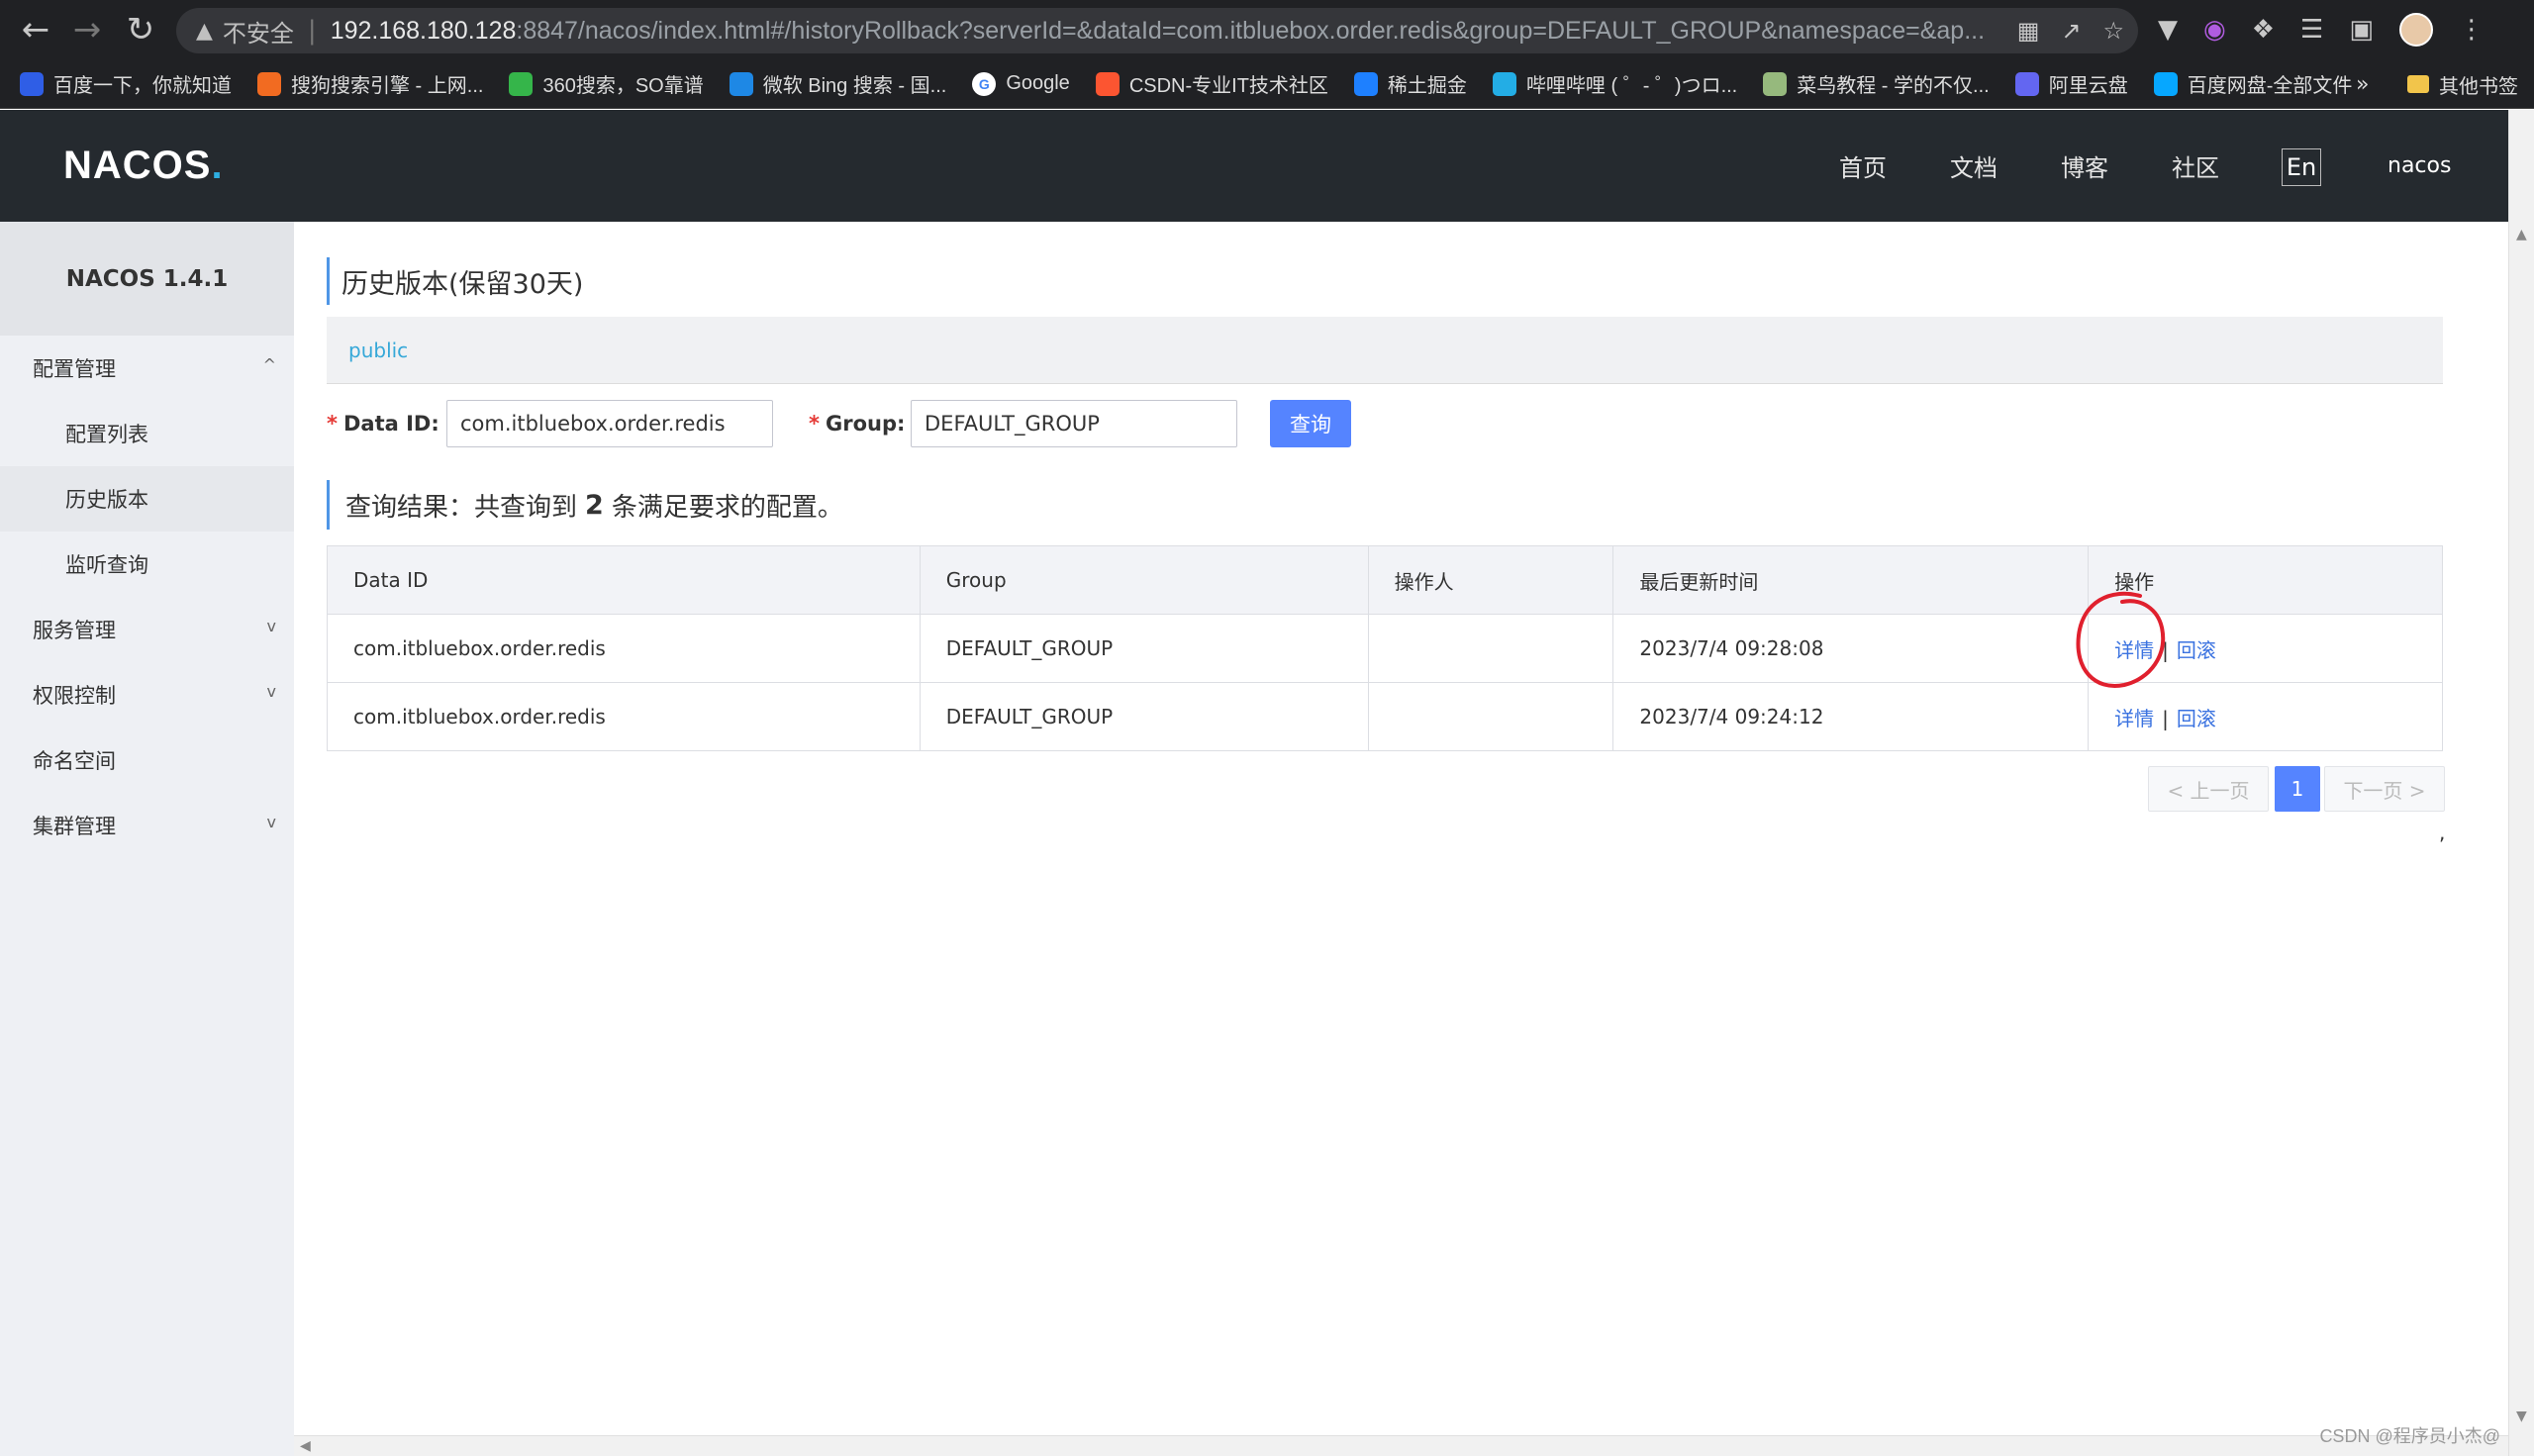 The image size is (2534, 1456). Describe the element at coordinates (2384, 789) in the screenshot. I see `next-page-button: 下一页 >` at that location.